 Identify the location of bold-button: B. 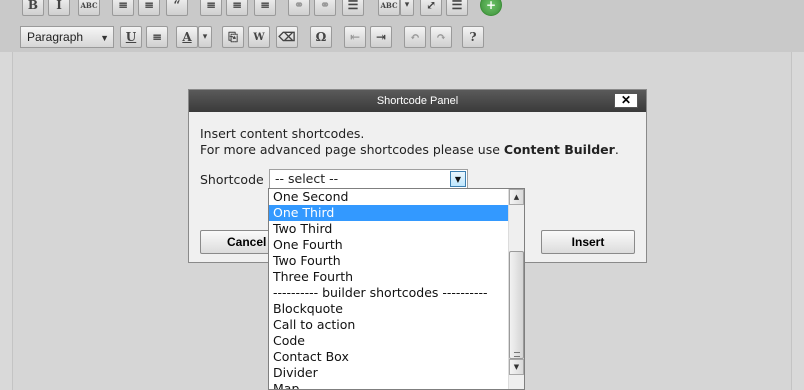
(33, 8).